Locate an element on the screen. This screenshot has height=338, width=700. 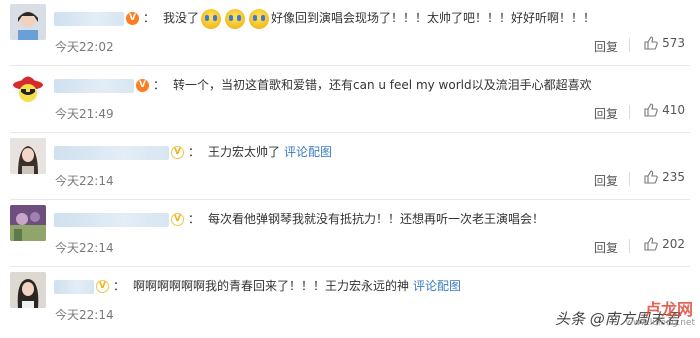
like-count: 202 is located at coordinates (673, 244).